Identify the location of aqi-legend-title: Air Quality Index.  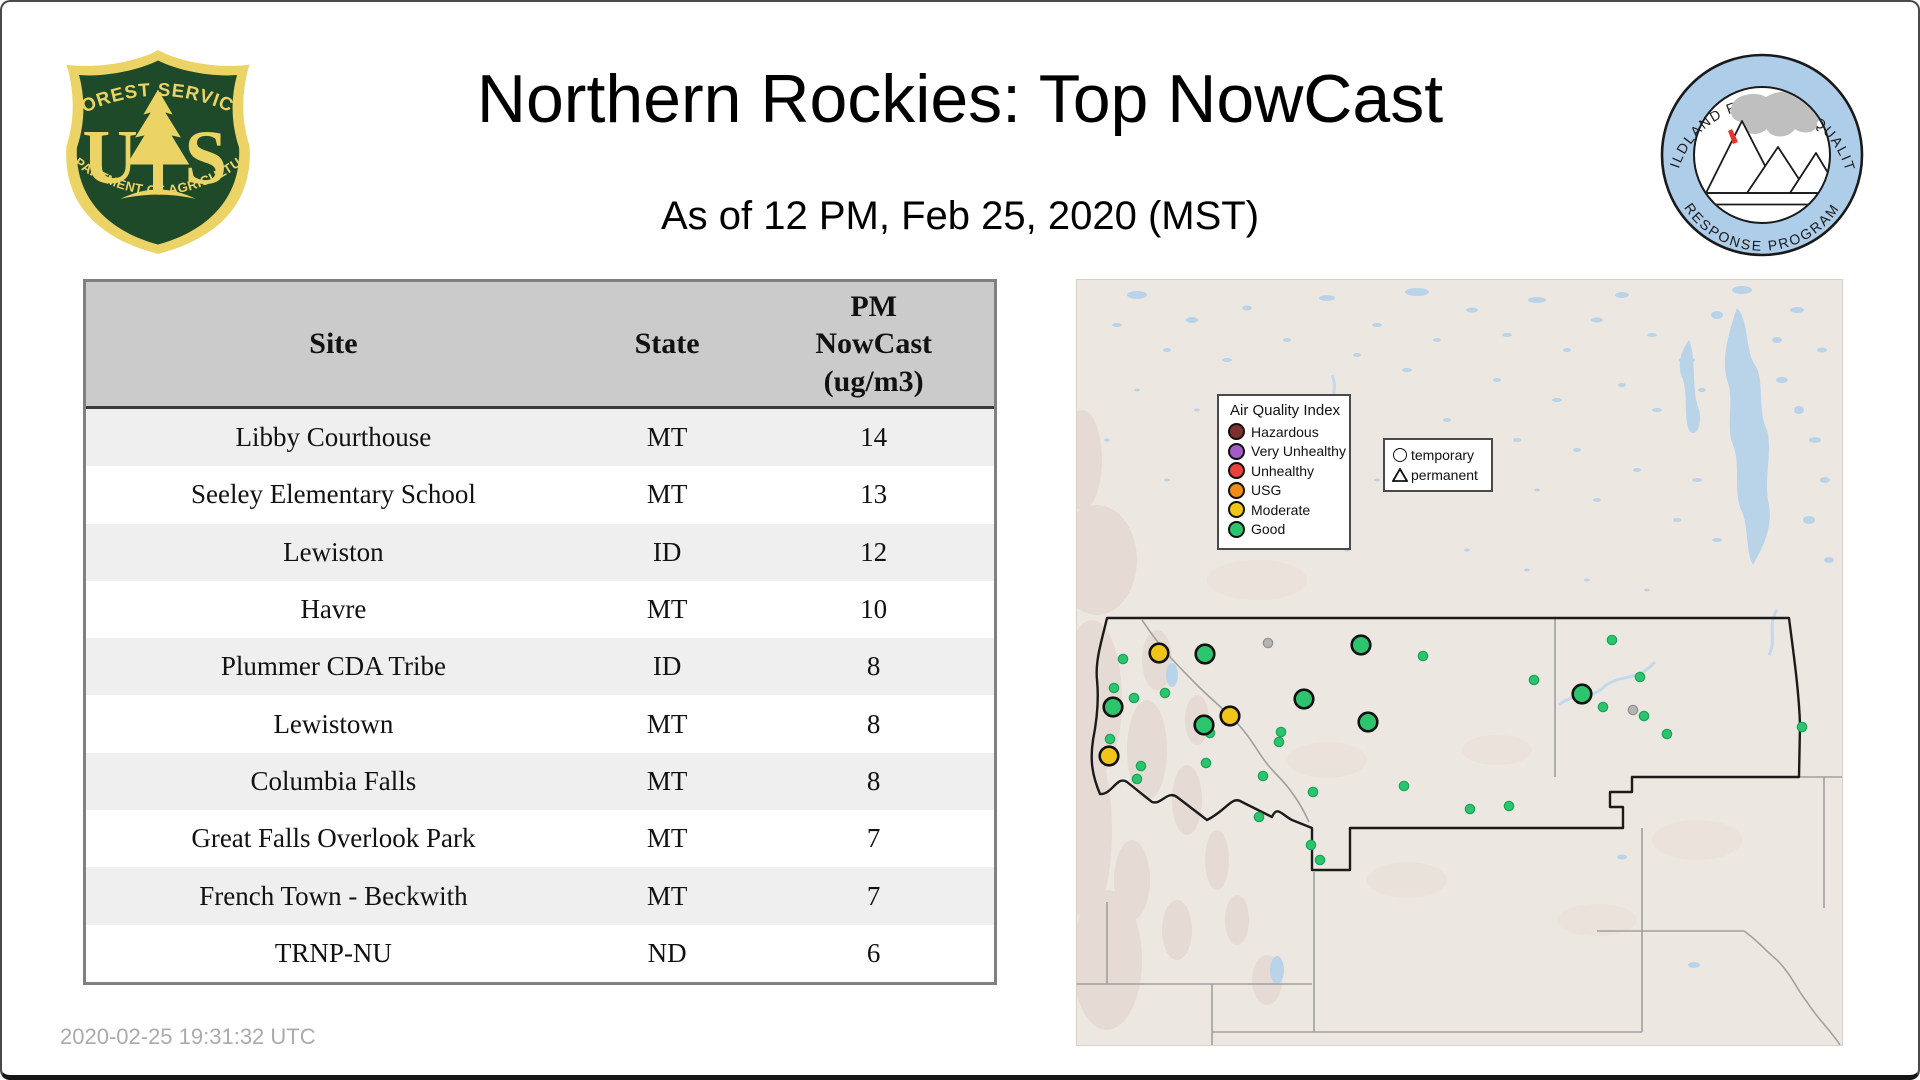
(1285, 410).